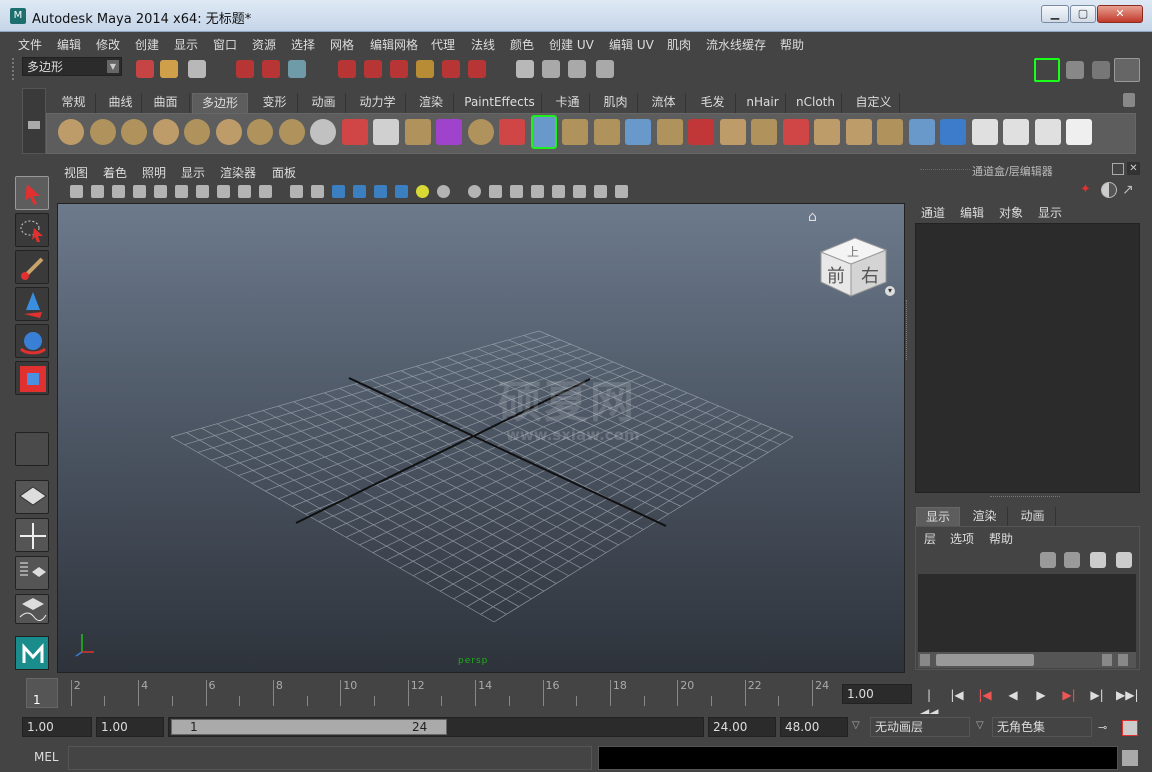 This screenshot has height=772, width=1152. Describe the element at coordinates (1127, 70) in the screenshot. I see `channel-box-toggle-icon` at that location.